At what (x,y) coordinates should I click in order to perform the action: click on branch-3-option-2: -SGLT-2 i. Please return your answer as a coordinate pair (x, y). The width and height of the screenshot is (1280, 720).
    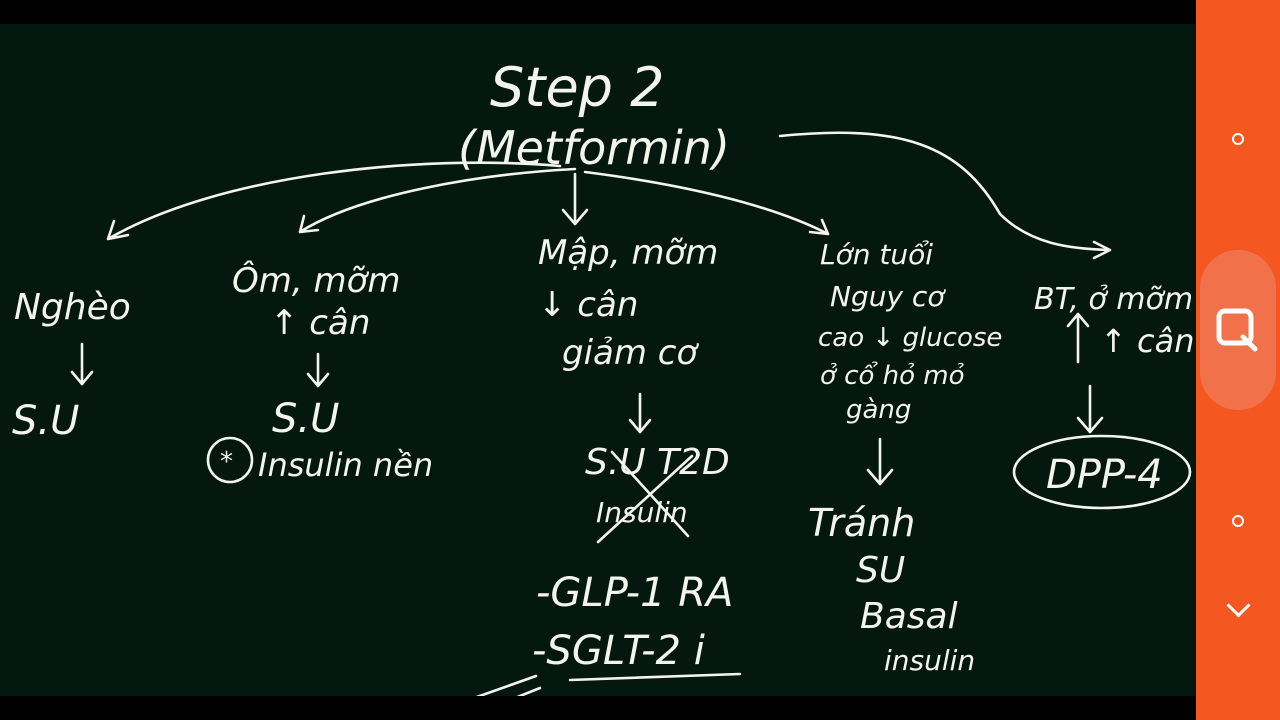
    Looking at the image, I should click on (618, 651).